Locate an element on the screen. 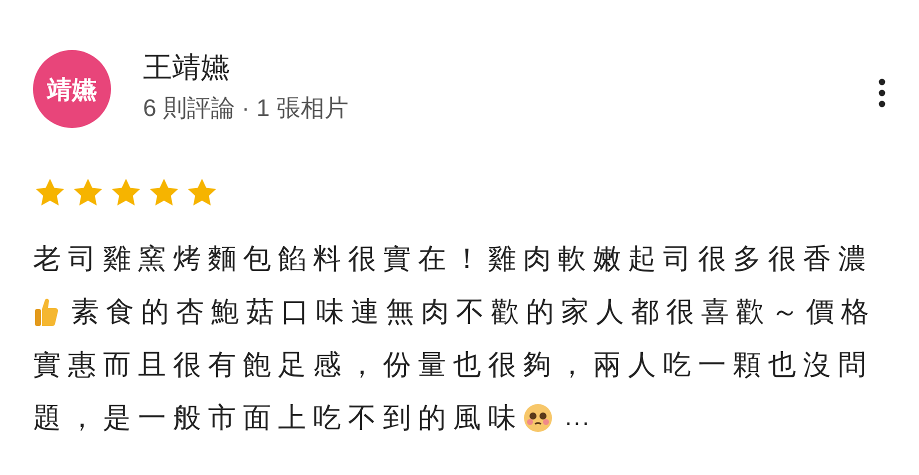  review-count: 6 則評論 · 1 張相片 is located at coordinates (246, 109).